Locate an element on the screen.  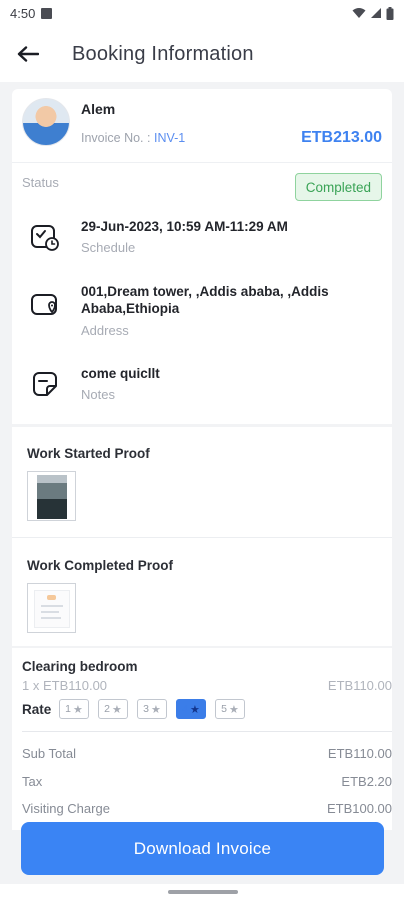
app-bar: Booking Information is located at coordinates (202, 54).